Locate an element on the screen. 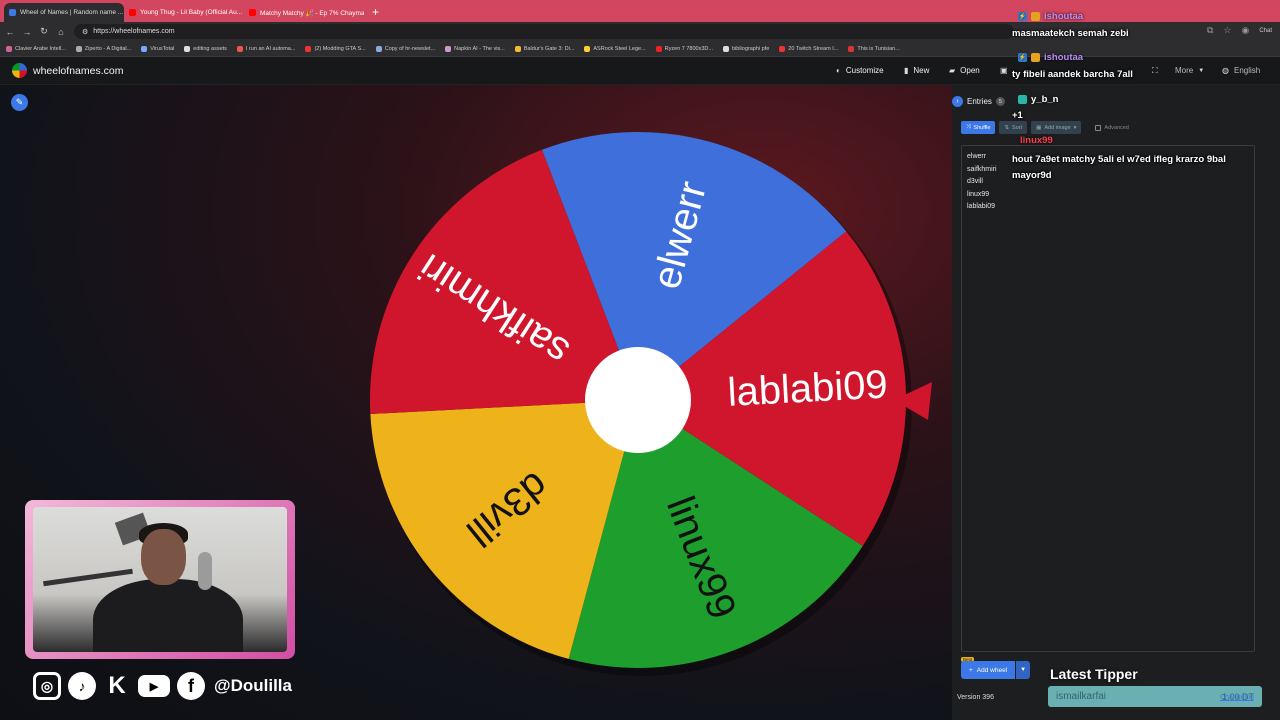 Image resolution: width=1280 pixels, height=720 pixels. entry-line: lablabi09 is located at coordinates (1108, 207).